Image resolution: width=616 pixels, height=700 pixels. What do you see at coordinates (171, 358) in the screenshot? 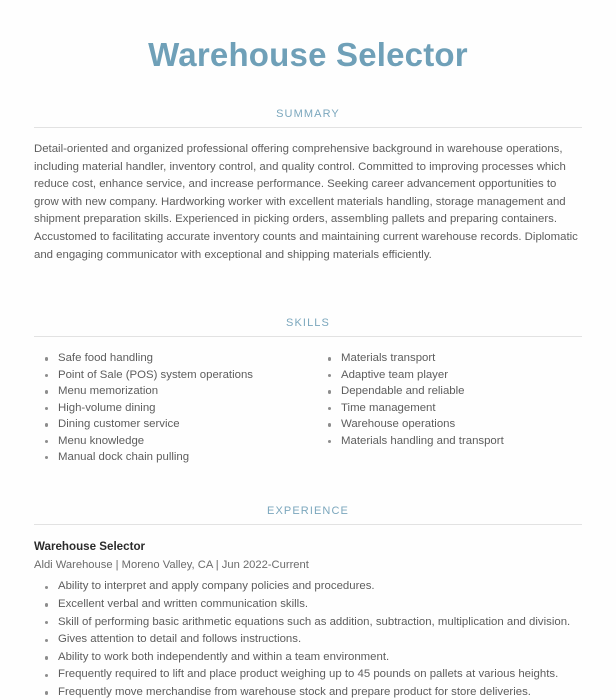
I see `list-item: Safe food handling` at bounding box center [171, 358].